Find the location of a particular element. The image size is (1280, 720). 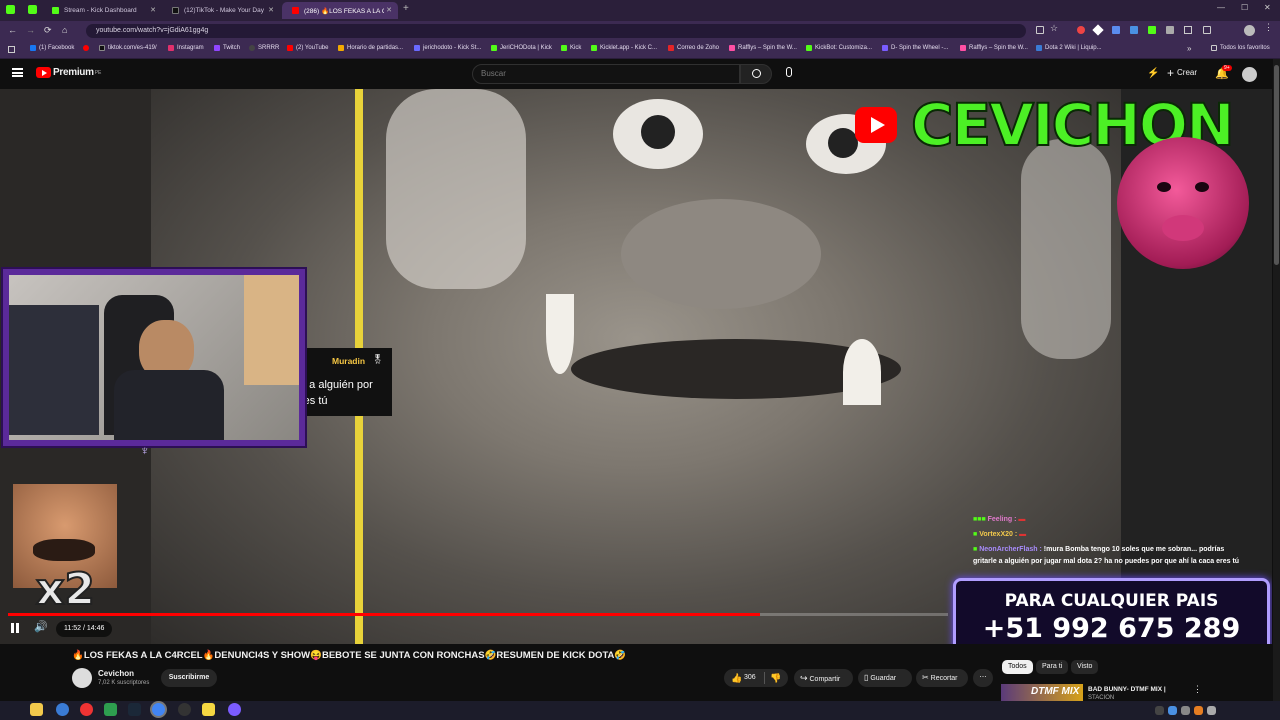

steam-icon is located at coordinates (134, 709).